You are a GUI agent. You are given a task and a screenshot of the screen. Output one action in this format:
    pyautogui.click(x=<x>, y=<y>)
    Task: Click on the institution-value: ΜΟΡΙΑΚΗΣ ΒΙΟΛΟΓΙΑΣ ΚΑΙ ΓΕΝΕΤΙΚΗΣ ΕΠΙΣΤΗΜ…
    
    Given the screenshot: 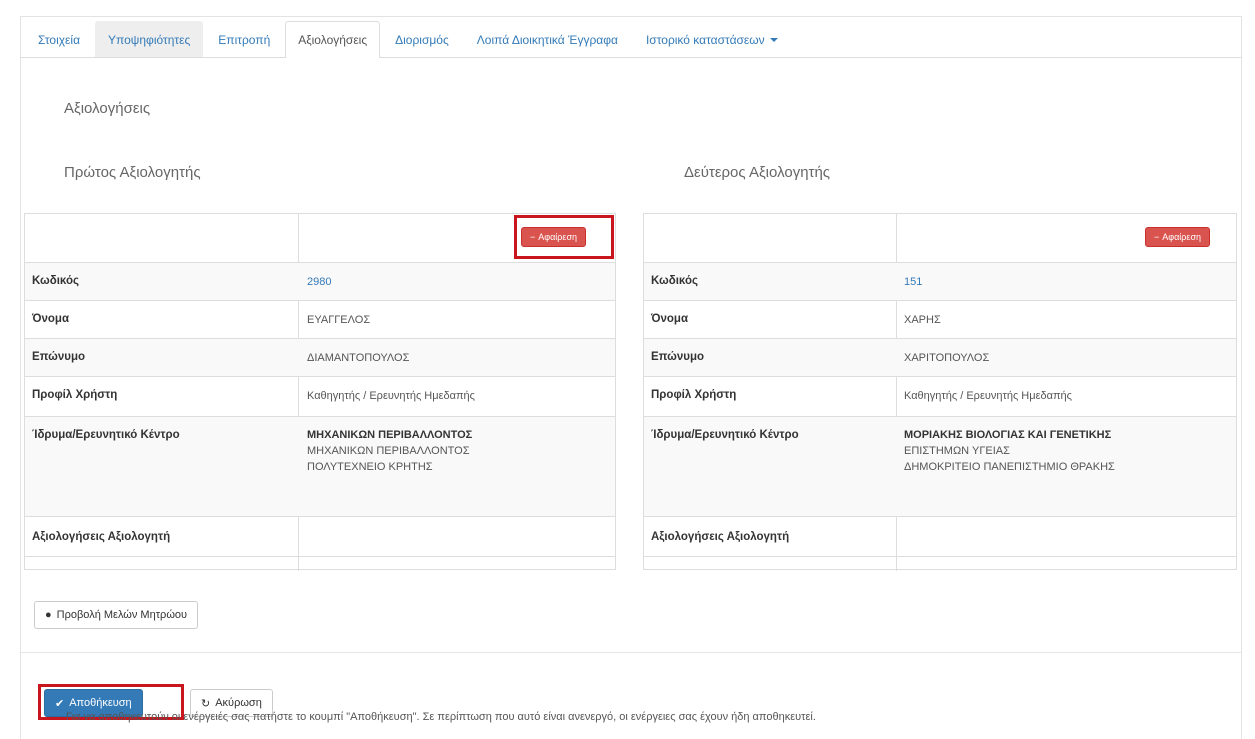 What is the action you would take?
    pyautogui.click(x=1009, y=451)
    